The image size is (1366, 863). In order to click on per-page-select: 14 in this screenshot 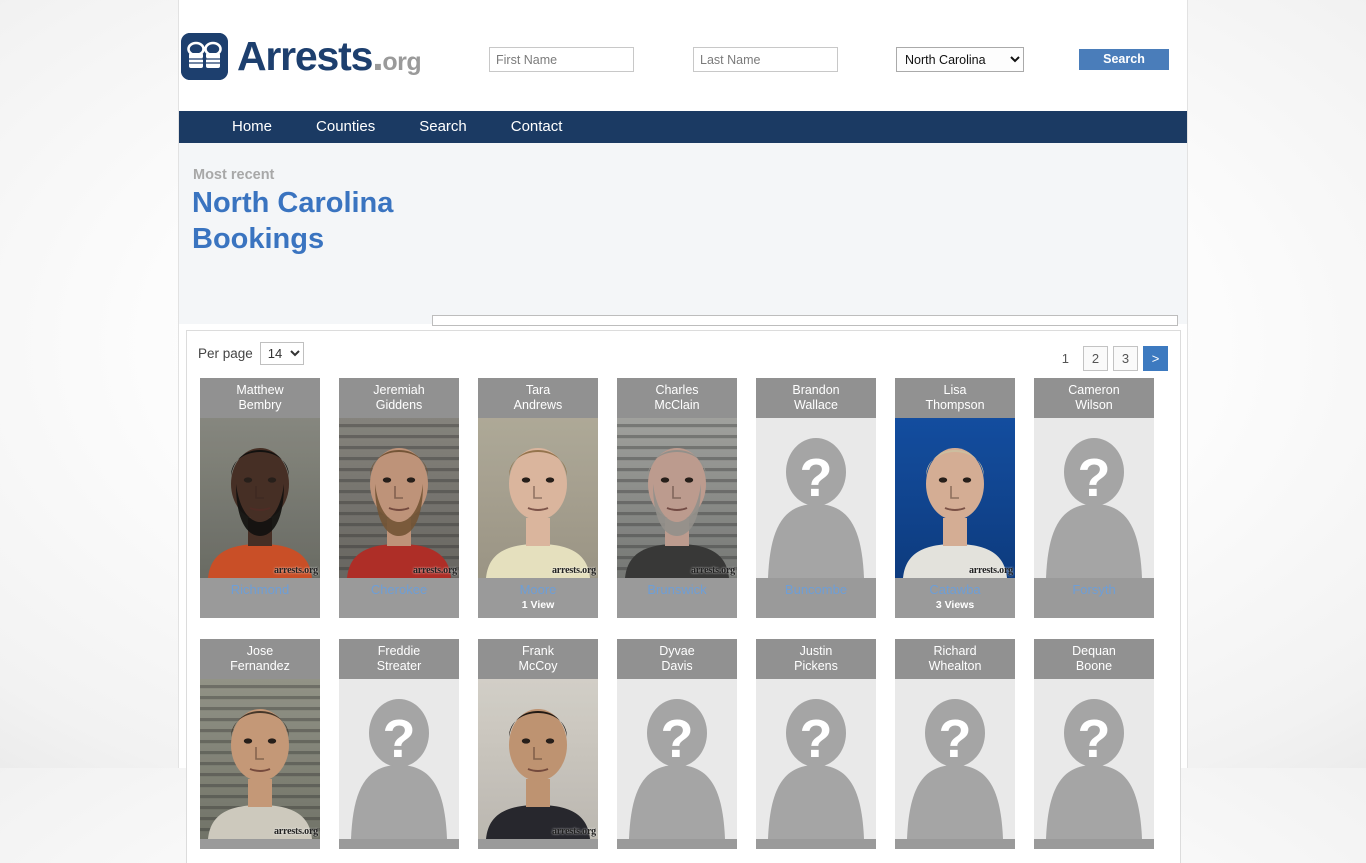, I will do `click(281, 353)`.